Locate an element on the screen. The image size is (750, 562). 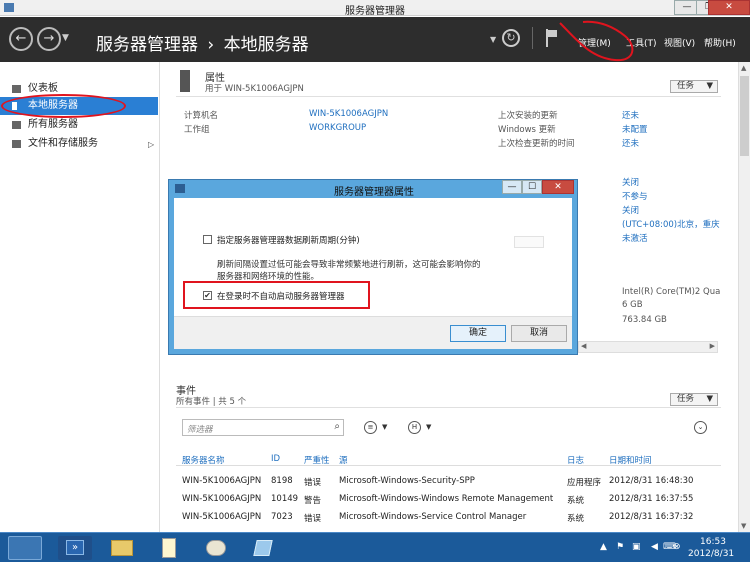
scroll-up-icon: ▲ is located at coordinates (743, 68).